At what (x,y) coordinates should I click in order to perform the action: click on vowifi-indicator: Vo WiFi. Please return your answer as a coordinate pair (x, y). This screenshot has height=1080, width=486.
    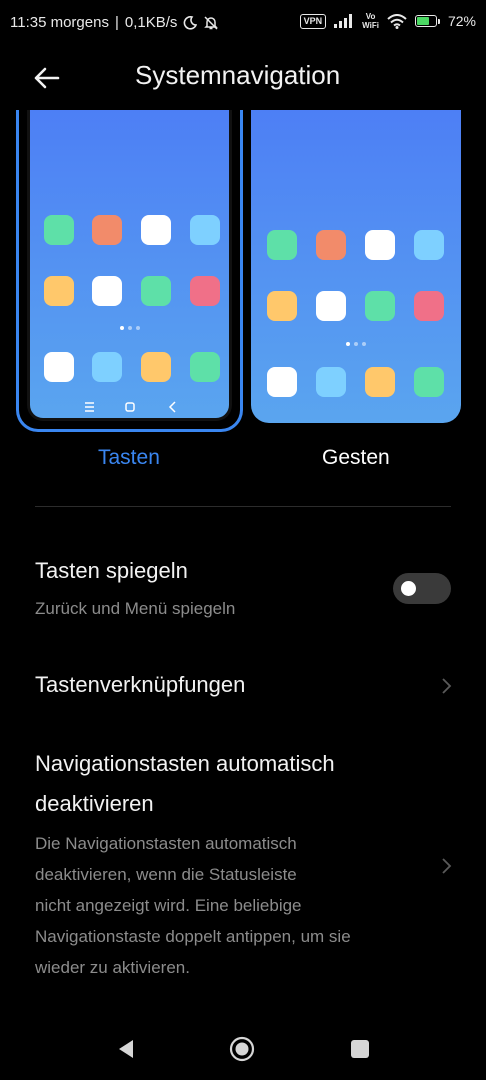
    Looking at the image, I should click on (370, 21).